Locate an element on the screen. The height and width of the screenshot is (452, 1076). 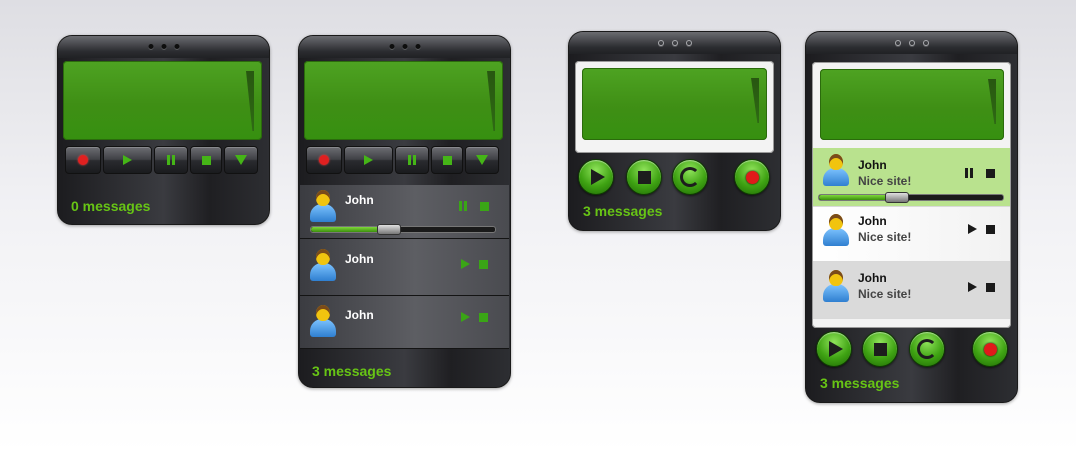
message-row-selected: John Nice site! is located at coordinates (911, 177).